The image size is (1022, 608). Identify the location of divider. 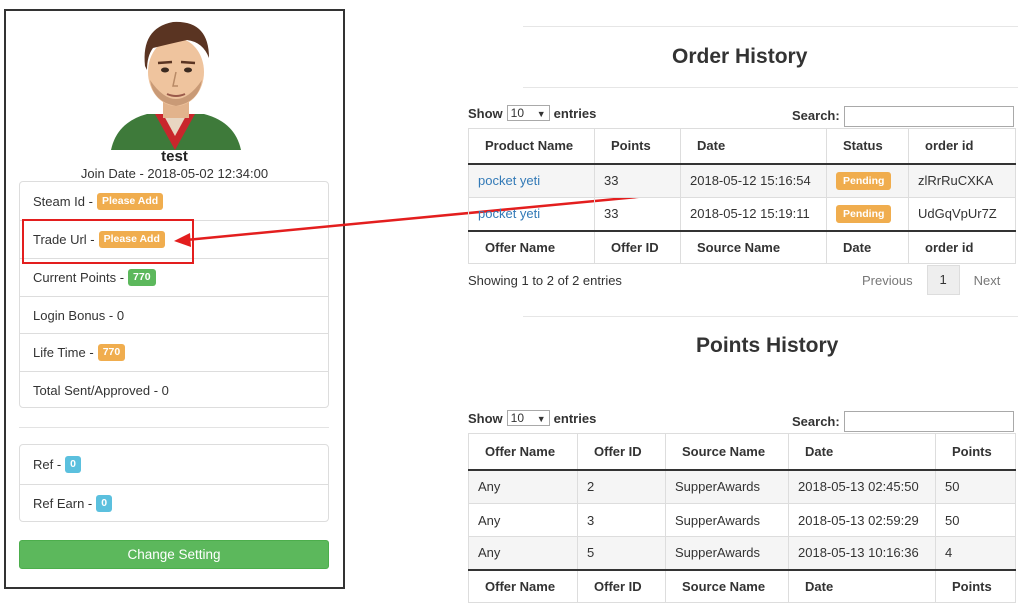
(174, 427).